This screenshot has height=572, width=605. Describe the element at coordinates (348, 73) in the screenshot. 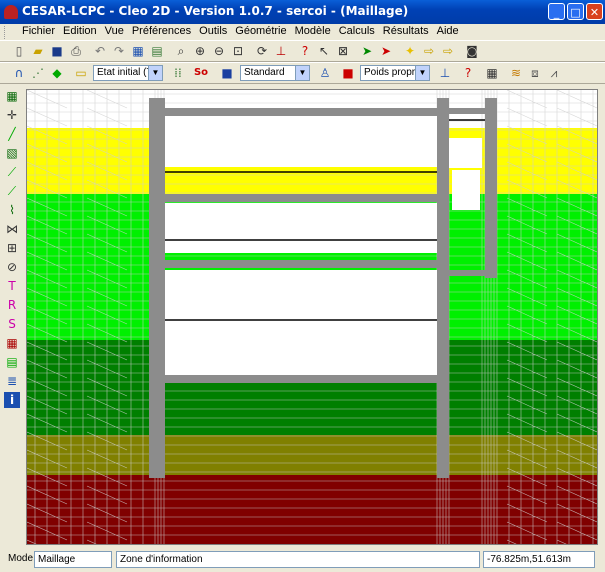

I see `book-icon: ■` at that location.